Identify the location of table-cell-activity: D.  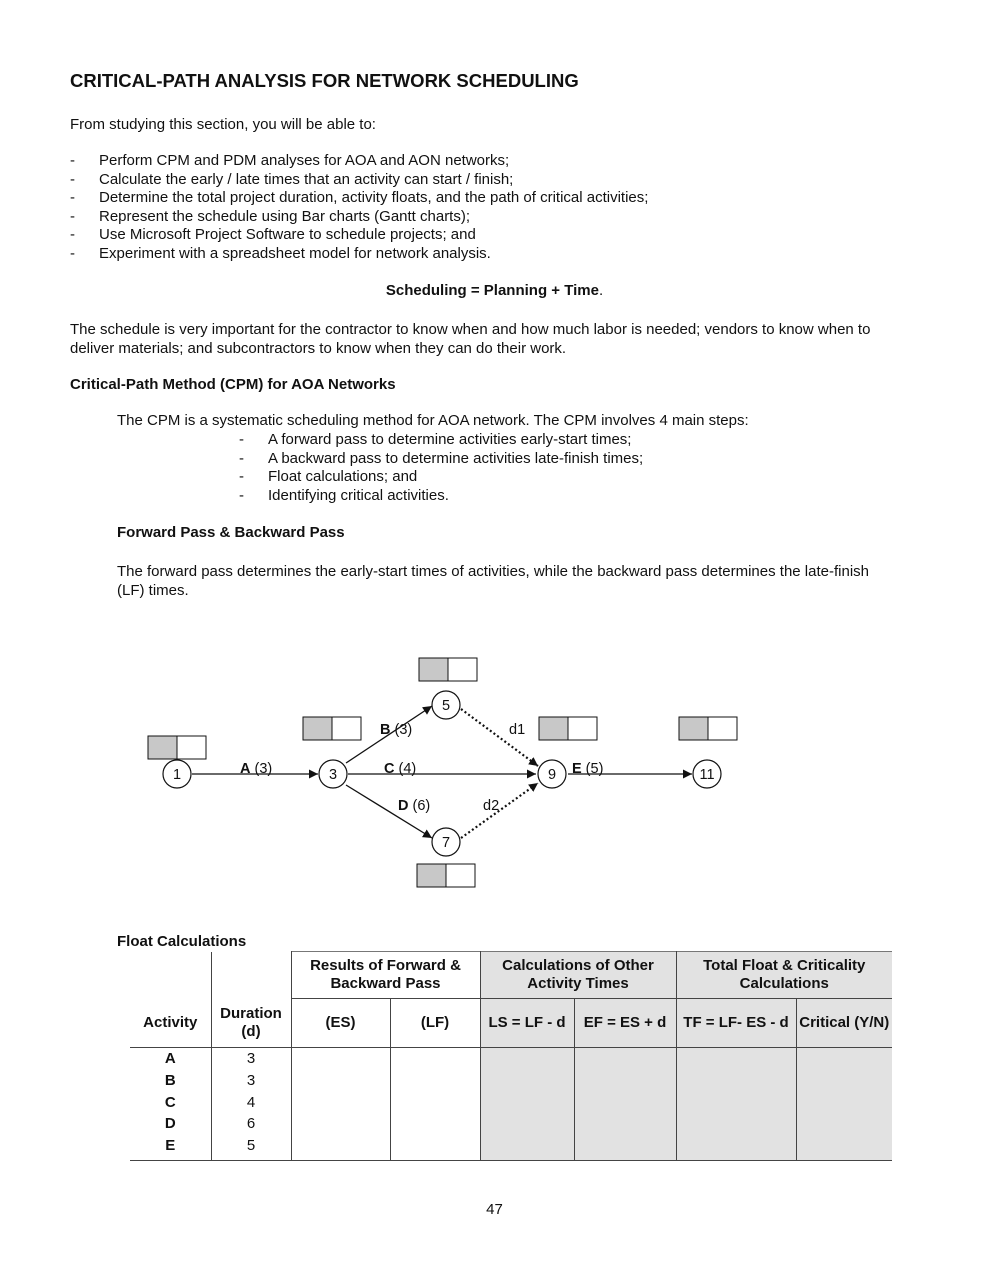
(170, 1124).